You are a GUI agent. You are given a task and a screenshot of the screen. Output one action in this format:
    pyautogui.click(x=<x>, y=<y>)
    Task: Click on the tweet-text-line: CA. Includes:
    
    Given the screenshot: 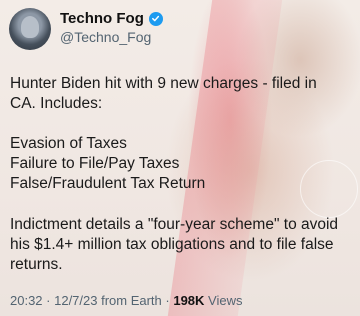 What is the action you would take?
    pyautogui.click(x=56, y=103)
    